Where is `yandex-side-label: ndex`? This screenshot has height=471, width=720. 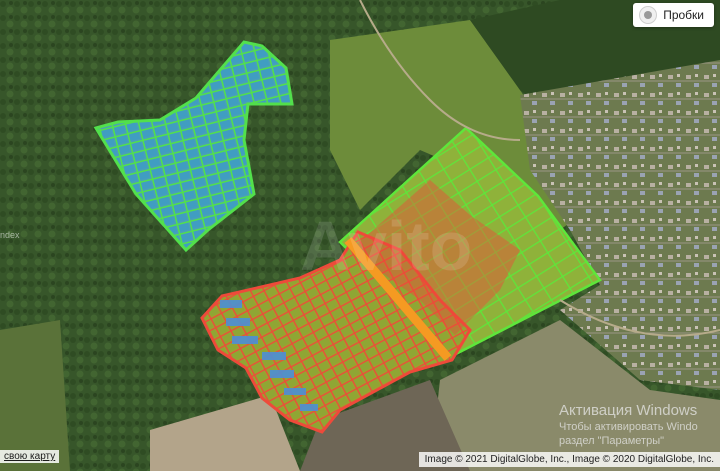
yandex-side-label: ndex is located at coordinates (10, 235).